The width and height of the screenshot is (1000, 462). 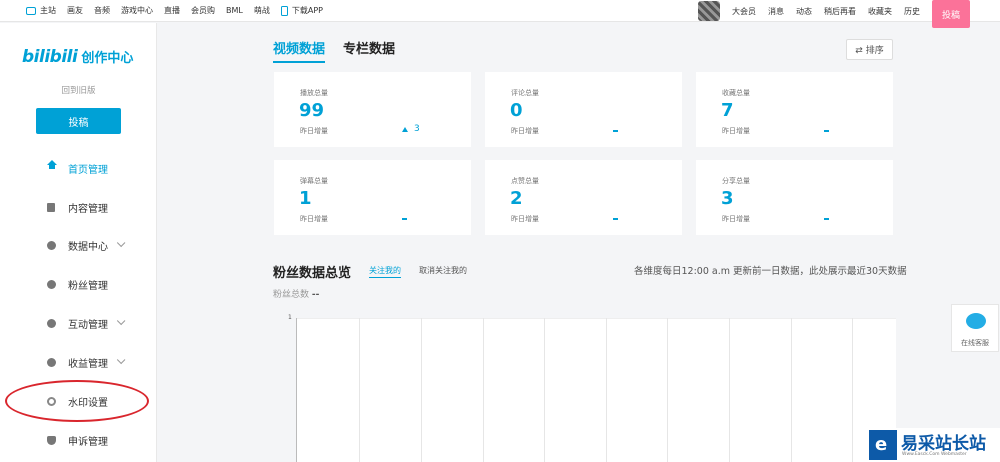 What do you see at coordinates (596, 318) in the screenshot?
I see `chart-top-gridline` at bounding box center [596, 318].